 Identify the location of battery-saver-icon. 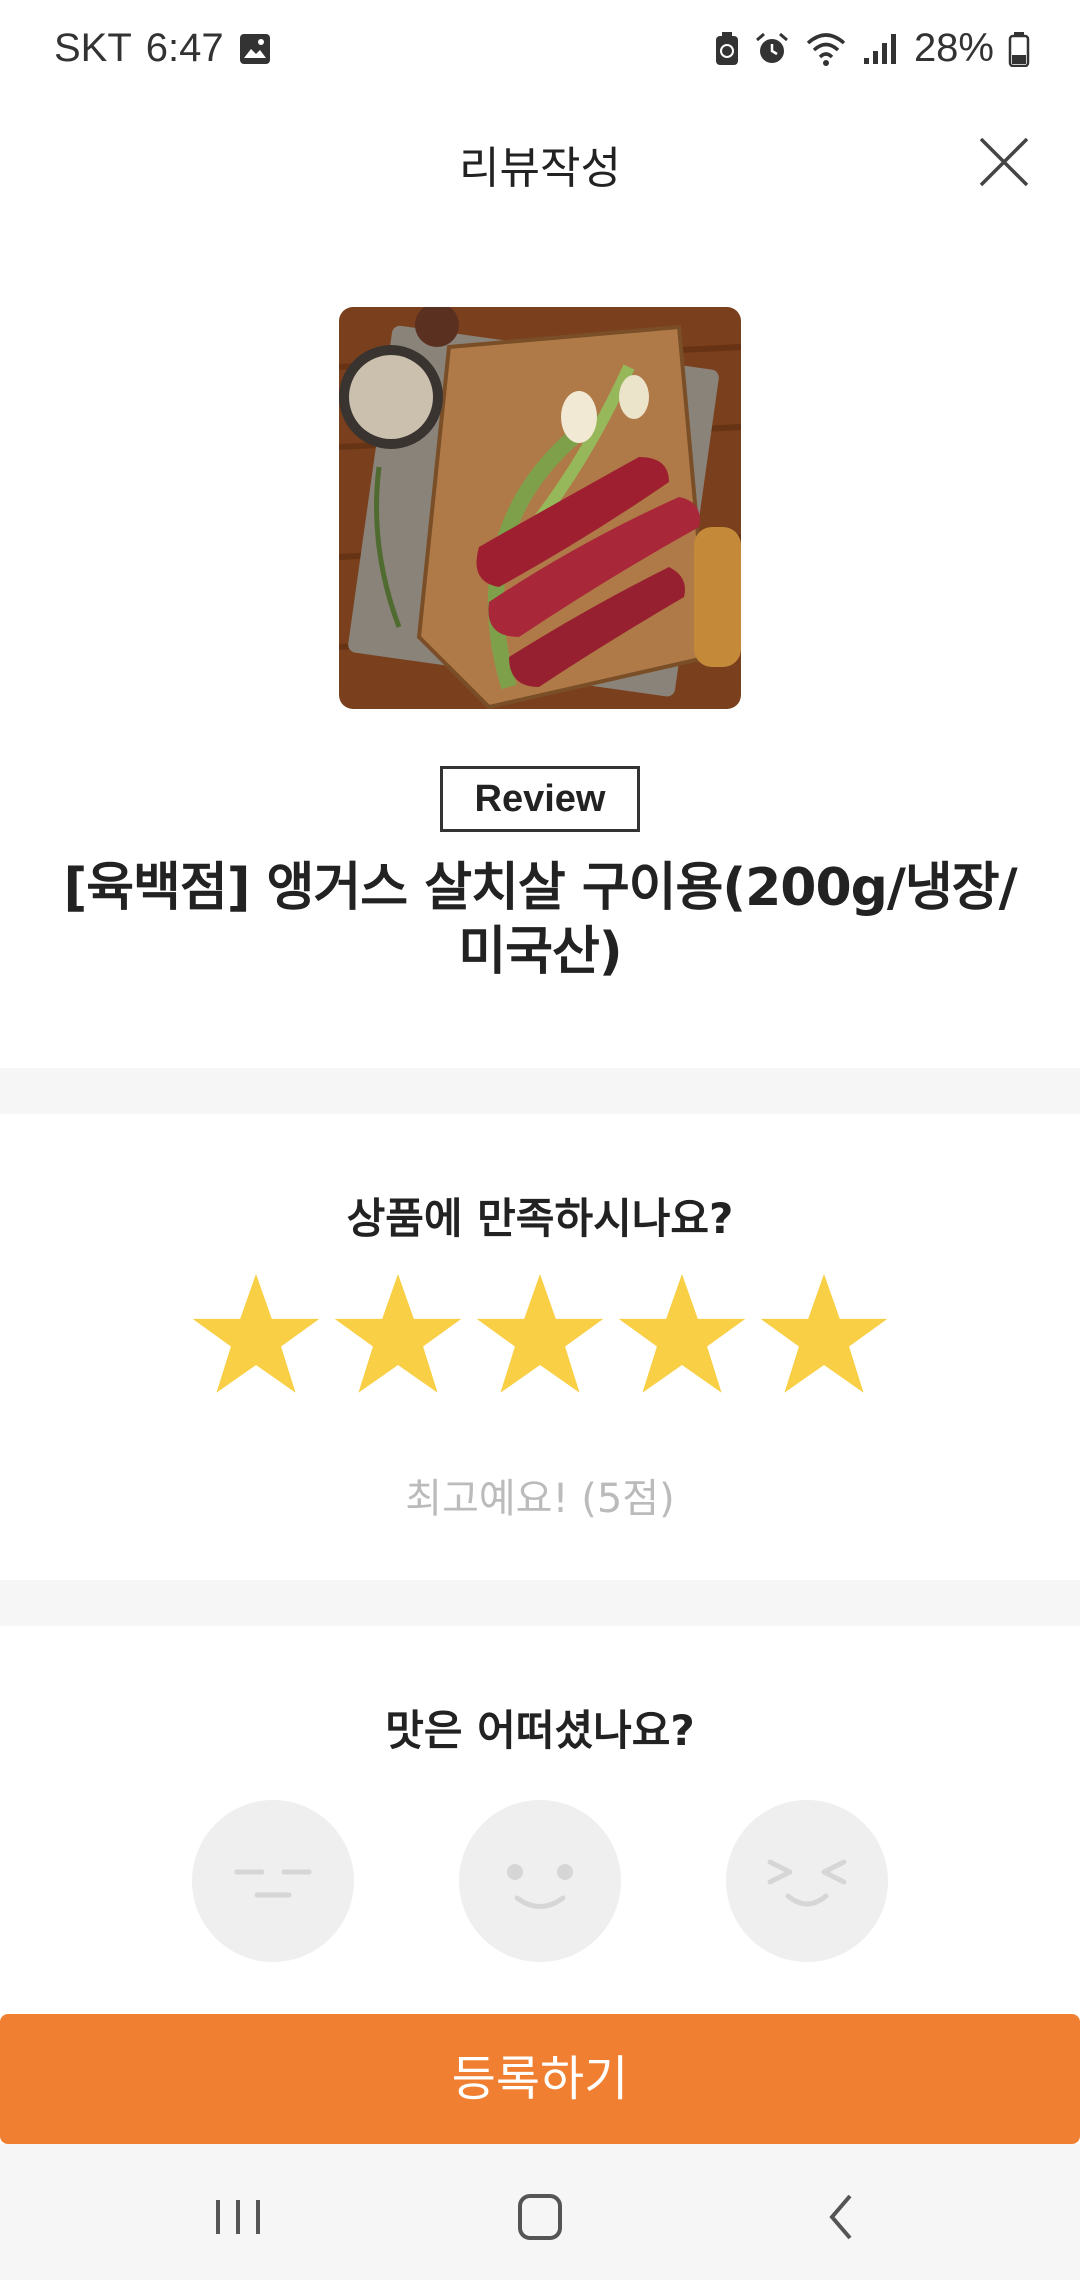
(726, 48).